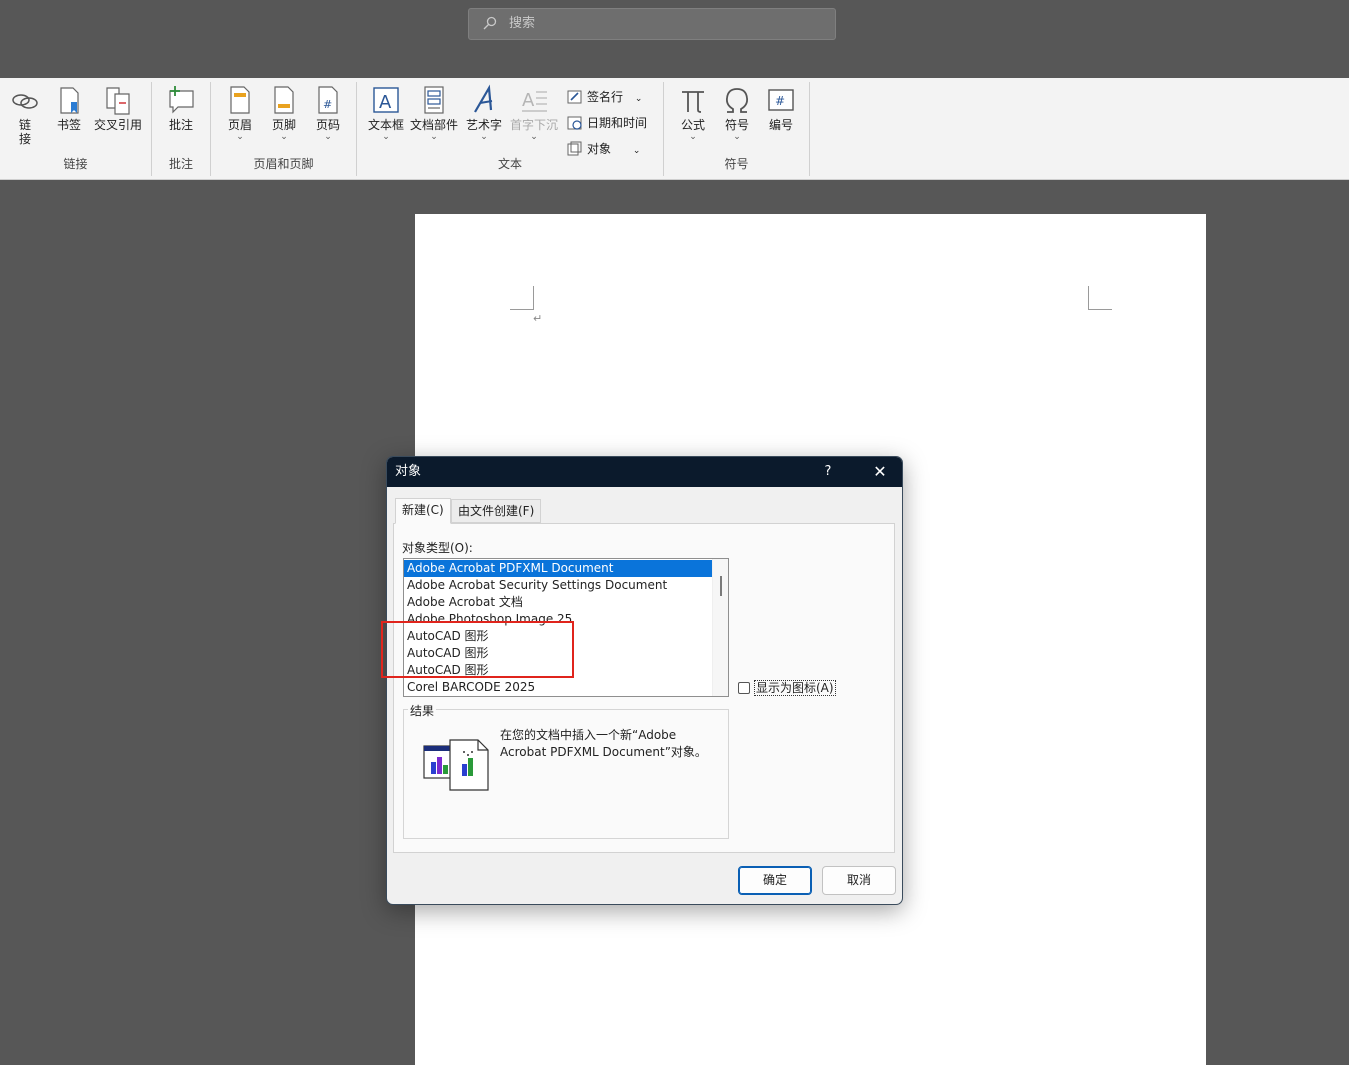 This screenshot has height=1065, width=1349. I want to click on drop-cap-label: 首字下沉, so click(533, 125).